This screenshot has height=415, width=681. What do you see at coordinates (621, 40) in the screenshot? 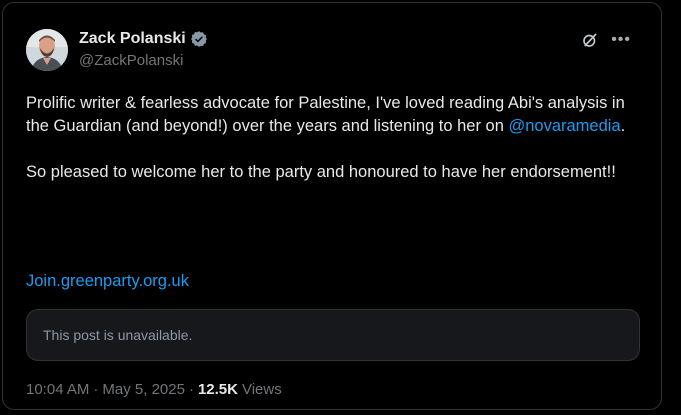
I see `more-icon: •••` at bounding box center [621, 40].